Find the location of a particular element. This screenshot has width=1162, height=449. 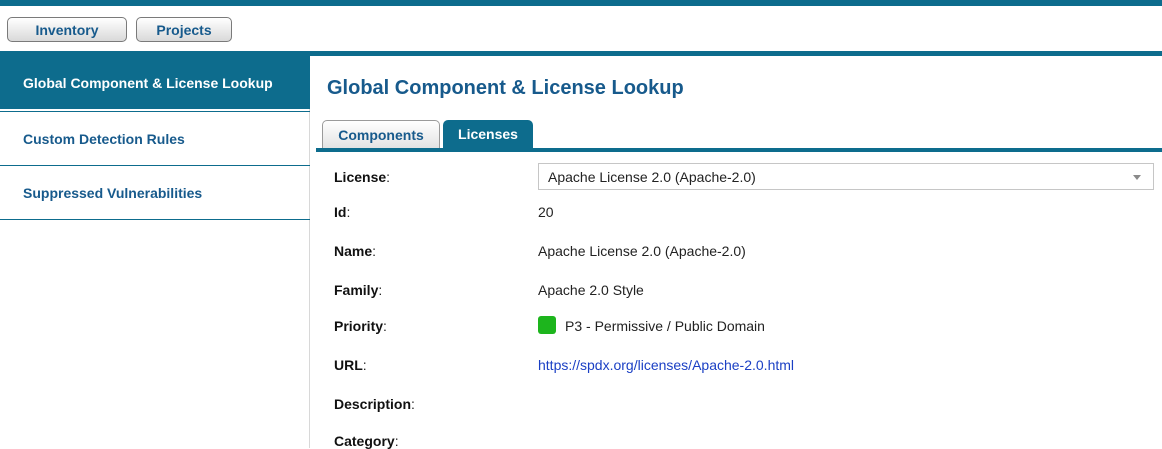

id-value: 20 is located at coordinates (546, 212).